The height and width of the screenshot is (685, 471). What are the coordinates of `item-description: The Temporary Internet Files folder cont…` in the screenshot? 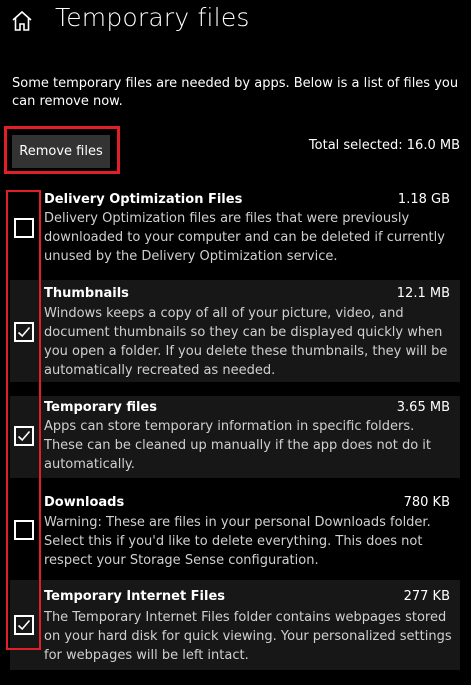 It's located at (248, 636).